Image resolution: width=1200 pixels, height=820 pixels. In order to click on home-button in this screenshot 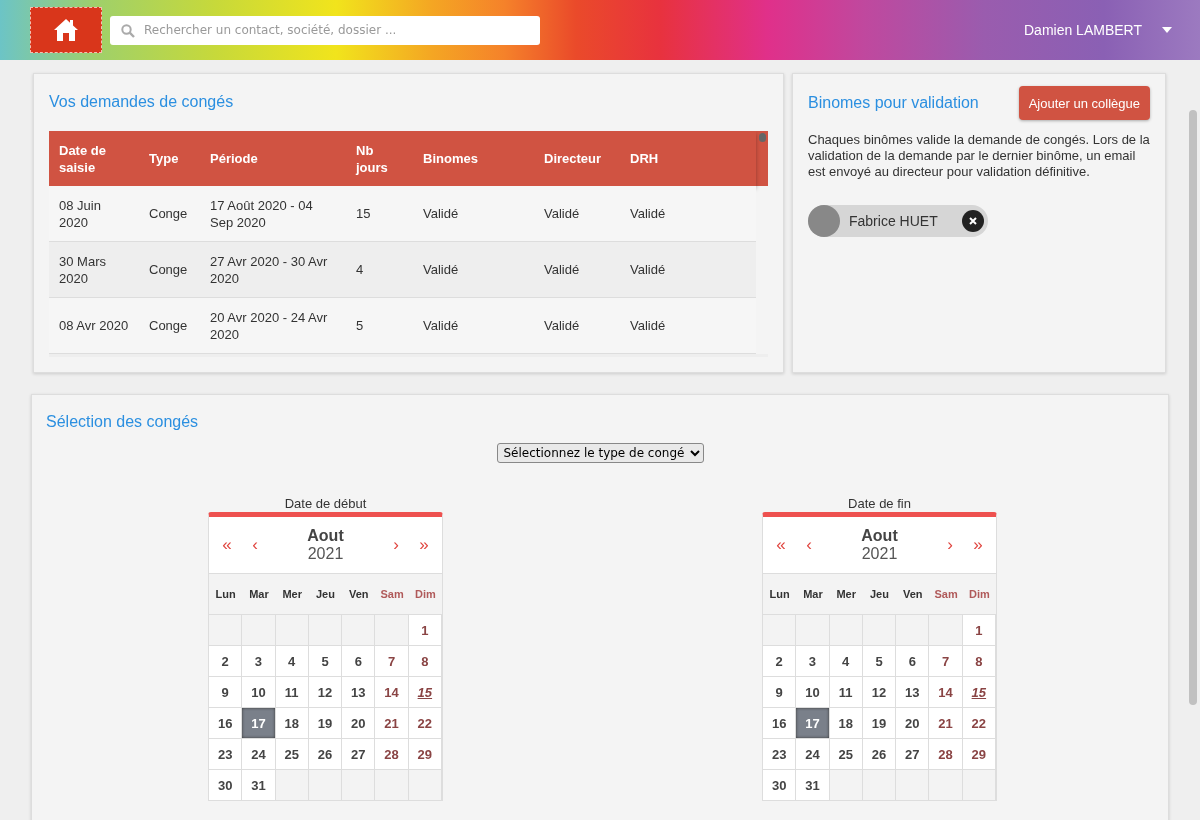, I will do `click(66, 30)`.